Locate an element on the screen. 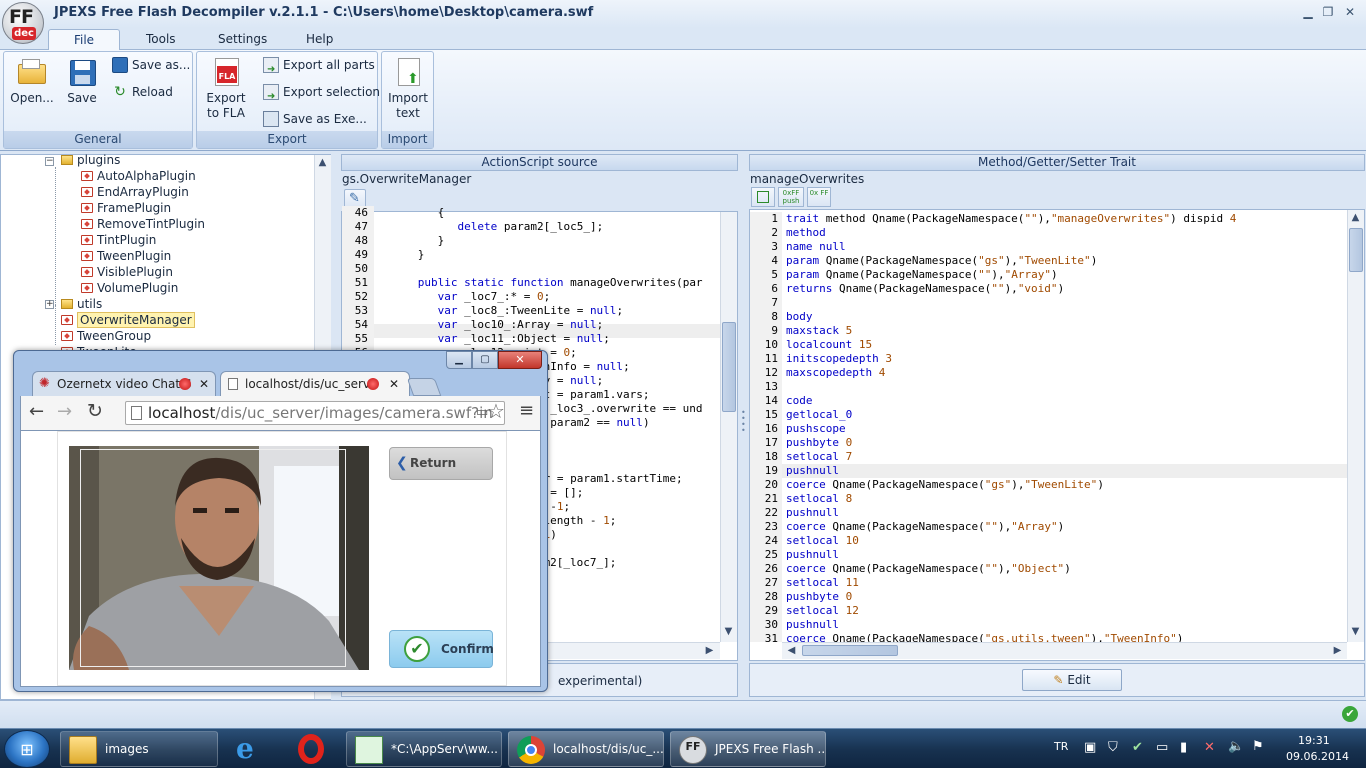 This screenshot has width=1366, height=768. as-vscroll-thumb is located at coordinates (729, 367).